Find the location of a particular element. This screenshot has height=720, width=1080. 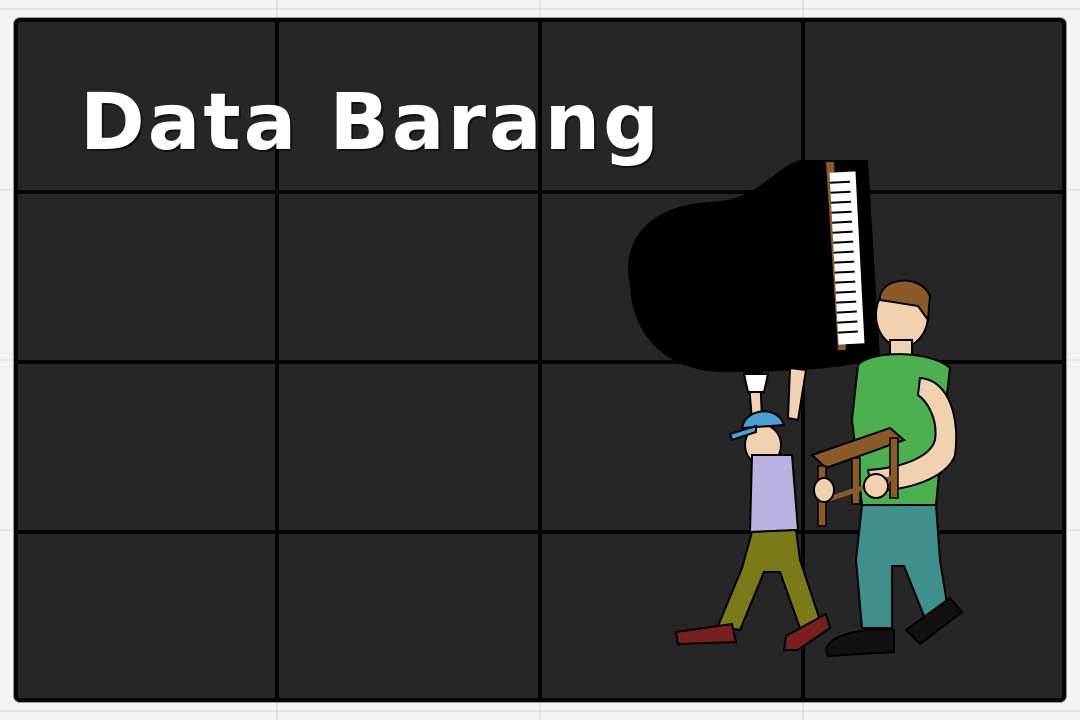

grand-piano-icon is located at coordinates (754, 266).